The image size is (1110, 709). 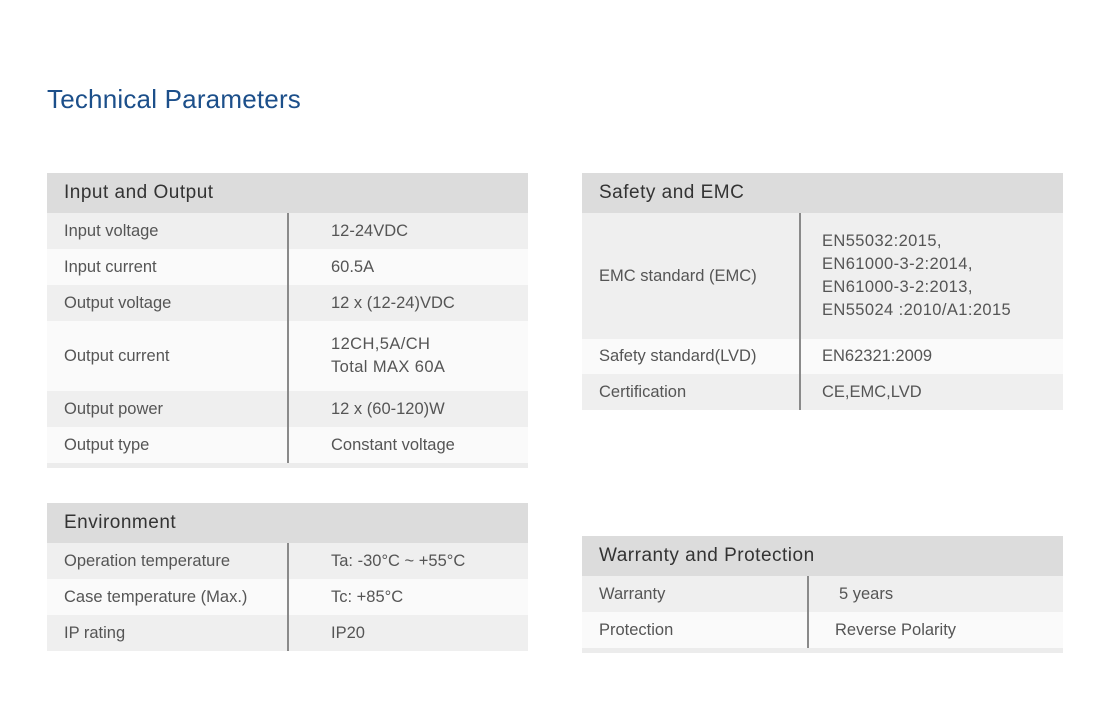 What do you see at coordinates (168, 561) in the screenshot?
I see `row-label: Operation temperature` at bounding box center [168, 561].